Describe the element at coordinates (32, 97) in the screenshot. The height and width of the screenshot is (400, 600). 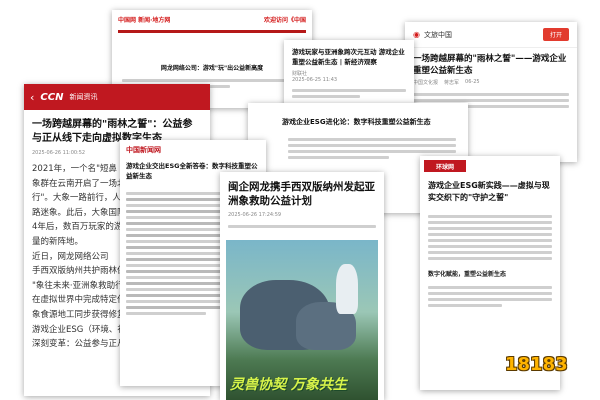
I see `back-icon: ‹` at that location.